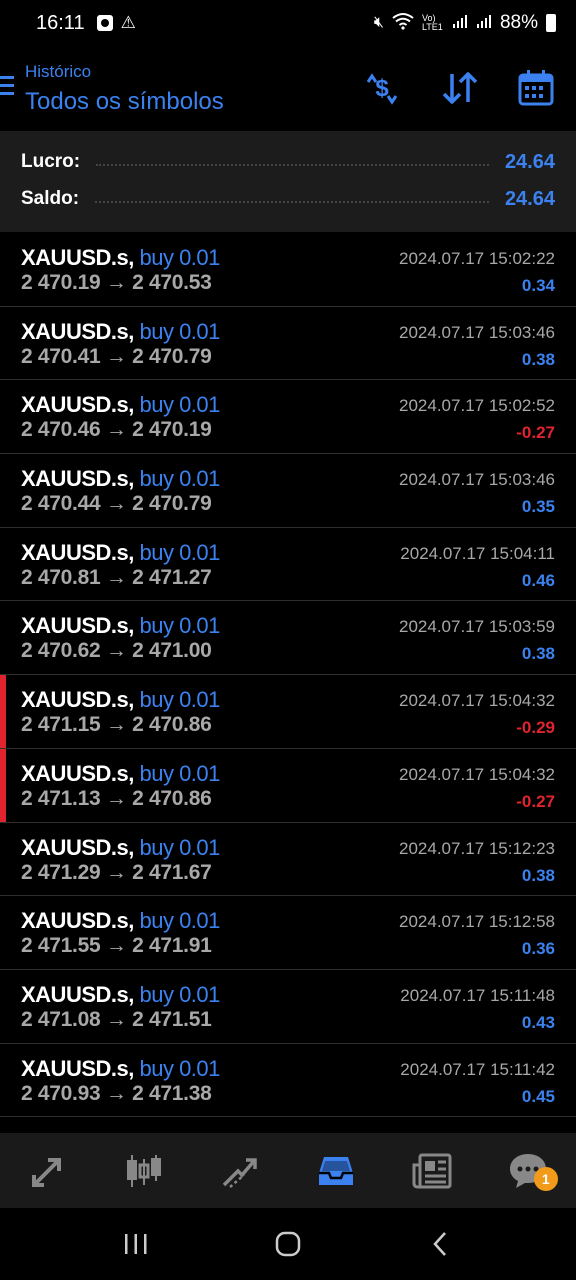 The width and height of the screenshot is (576, 1280). Describe the element at coordinates (403, 23) in the screenshot. I see `wifi-icon` at that location.